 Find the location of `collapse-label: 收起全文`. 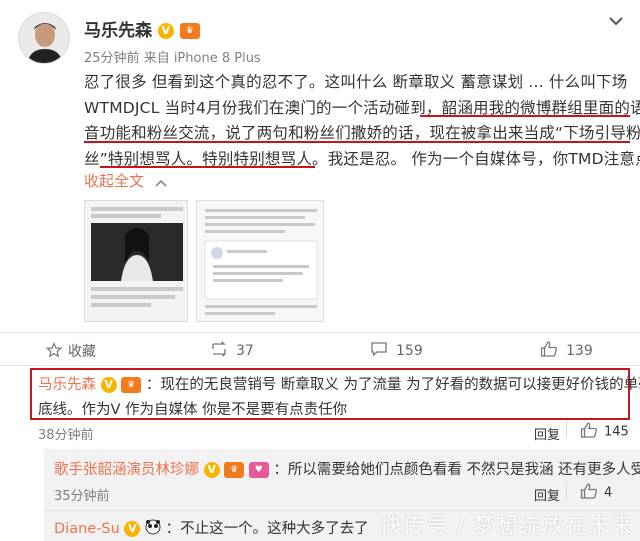

collapse-label: 收起全文 is located at coordinates (114, 181).